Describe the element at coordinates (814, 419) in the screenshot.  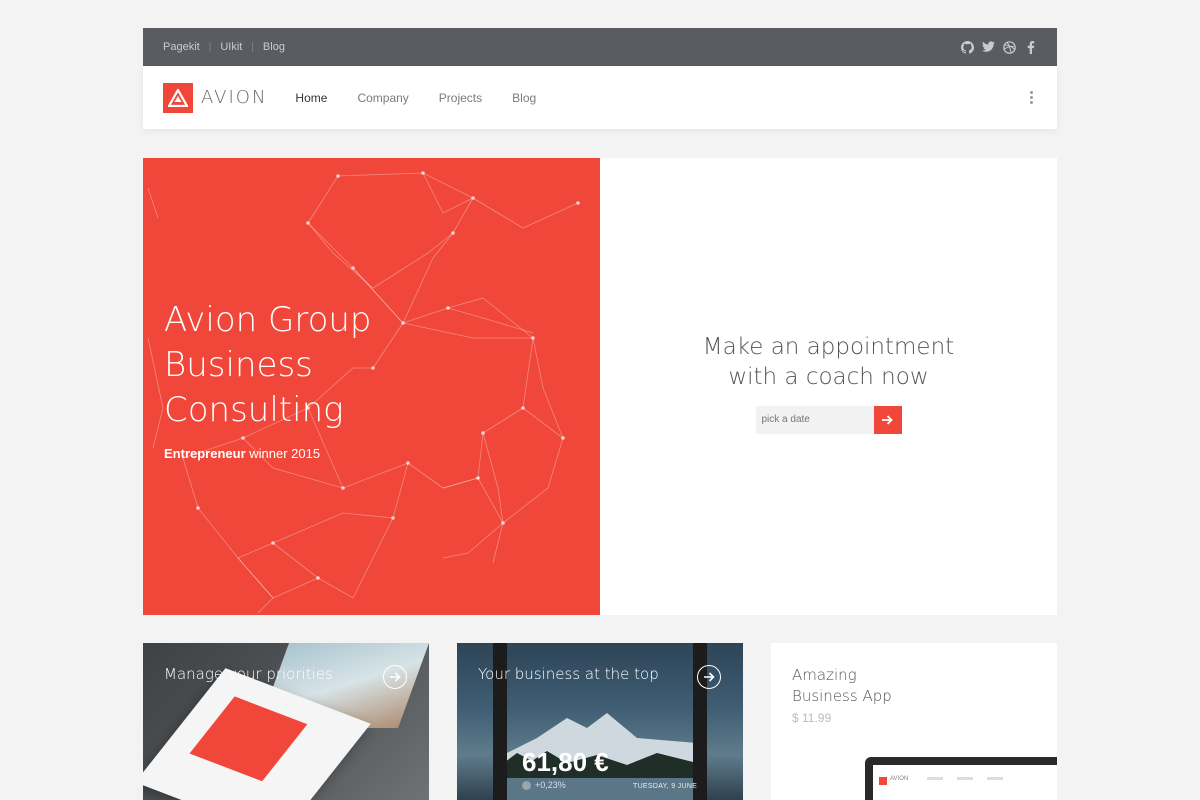
I see `date-picker-input` at that location.